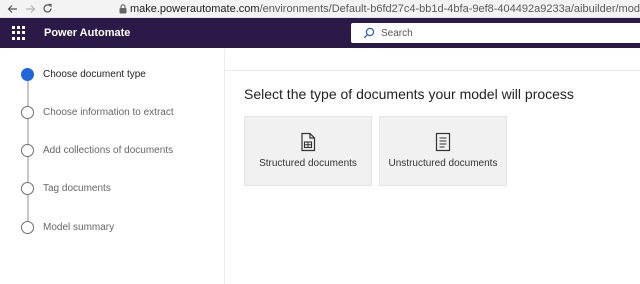 The image size is (640, 284). What do you see at coordinates (87, 33) in the screenshot?
I see `app-title: Power Automate` at bounding box center [87, 33].